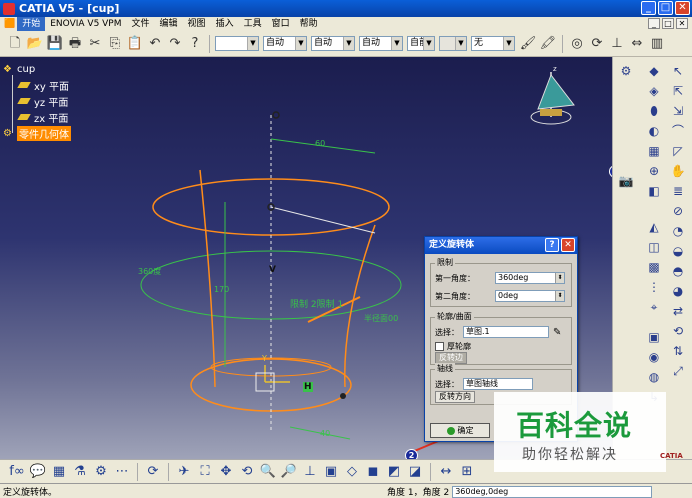  I want to click on brush-icon: 🖍, so click(548, 44).